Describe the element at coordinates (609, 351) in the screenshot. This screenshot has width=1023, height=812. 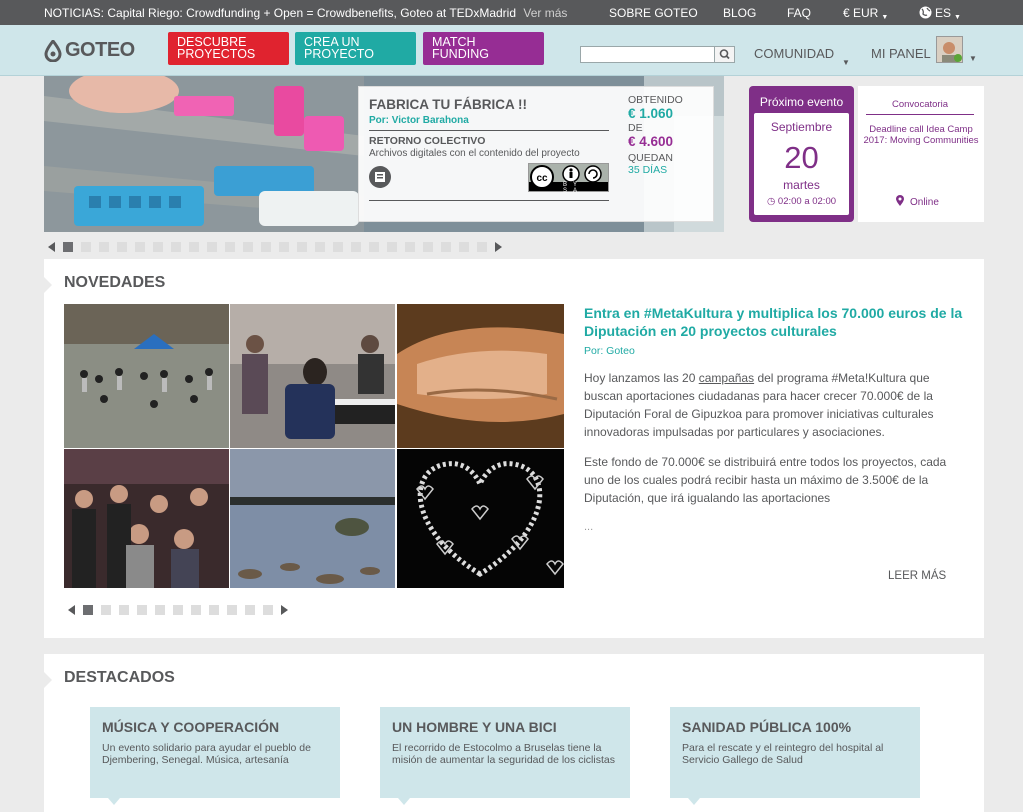
I see `news-author: Por: Goteo` at that location.